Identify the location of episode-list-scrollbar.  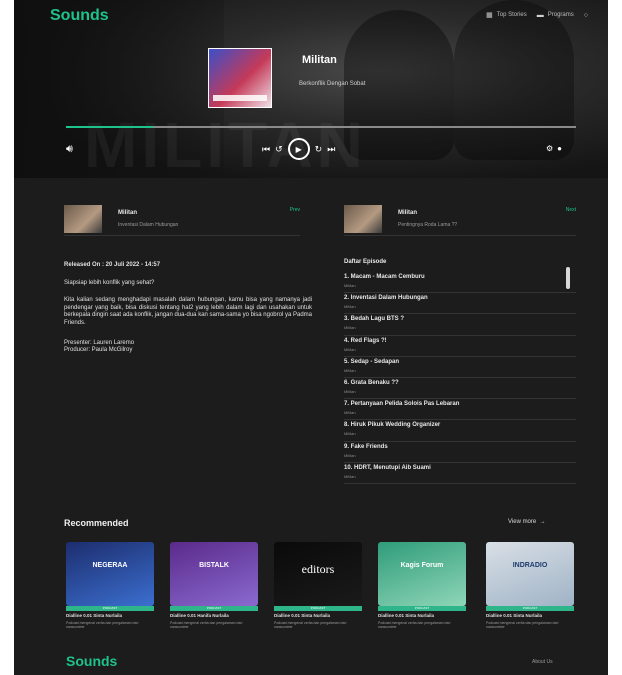
(568, 278).